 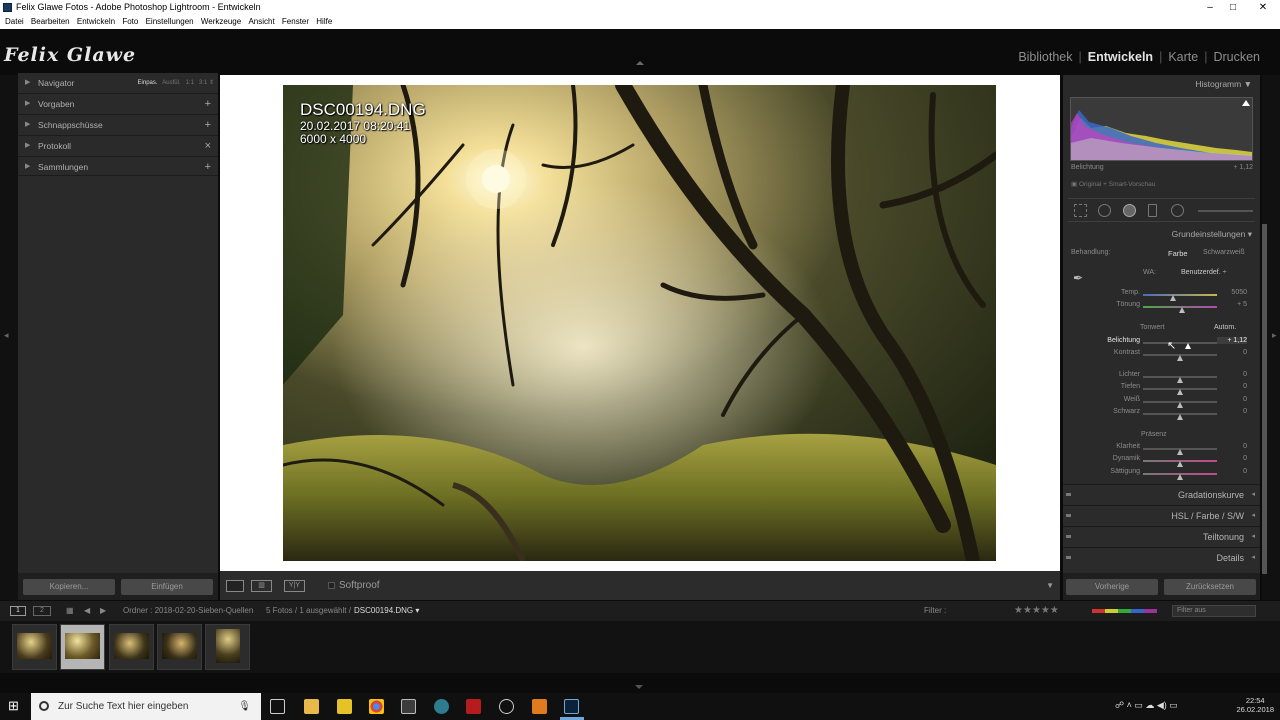 What do you see at coordinates (167, 587) in the screenshot?
I see `paste-button: Einfügen` at bounding box center [167, 587].